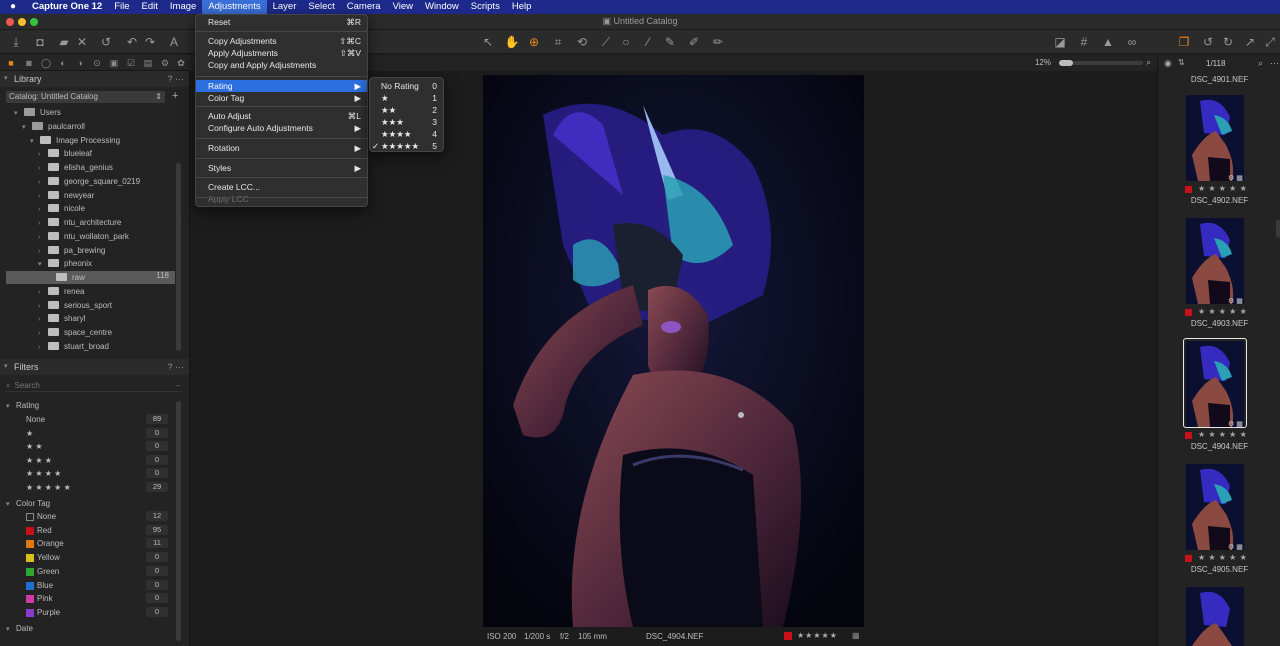  What do you see at coordinates (64, 42) in the screenshot?
I see `batch-icon: ▰` at bounding box center [64, 42].